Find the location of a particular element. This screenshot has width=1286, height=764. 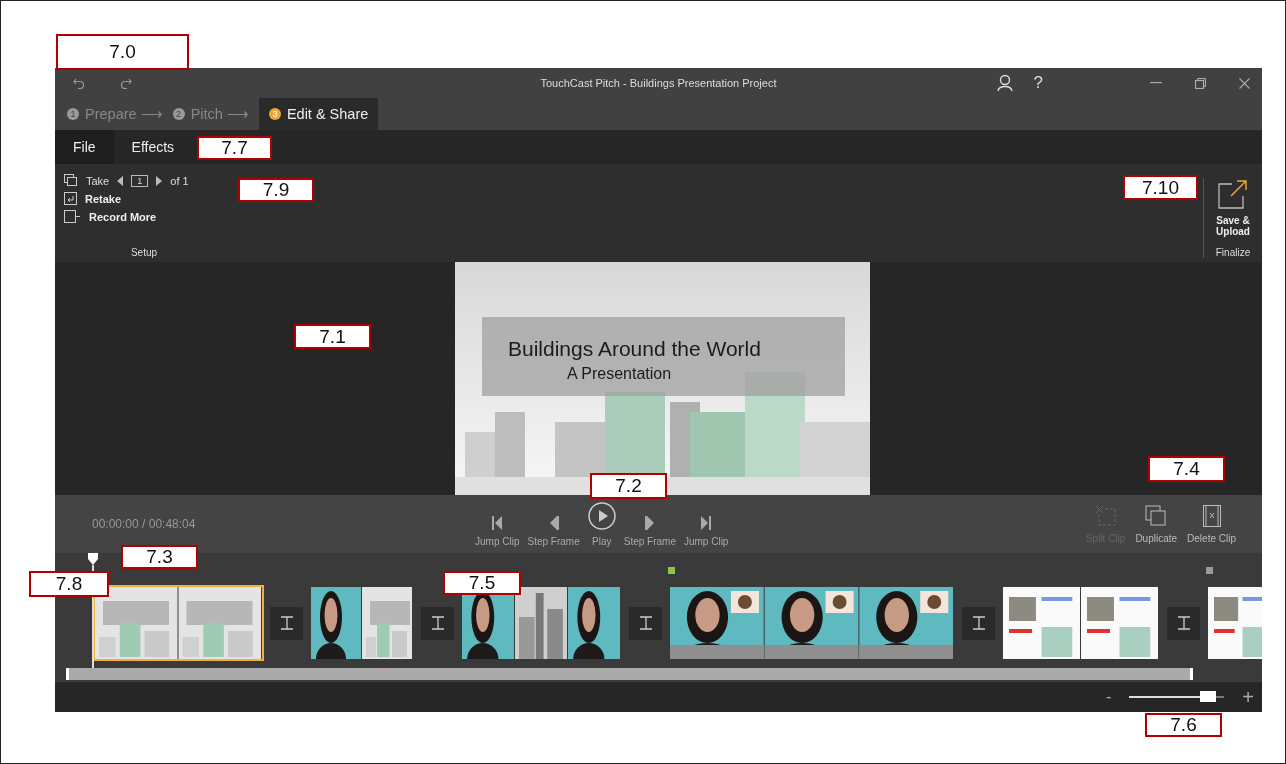

take-count: of 1 is located at coordinates (179, 180).